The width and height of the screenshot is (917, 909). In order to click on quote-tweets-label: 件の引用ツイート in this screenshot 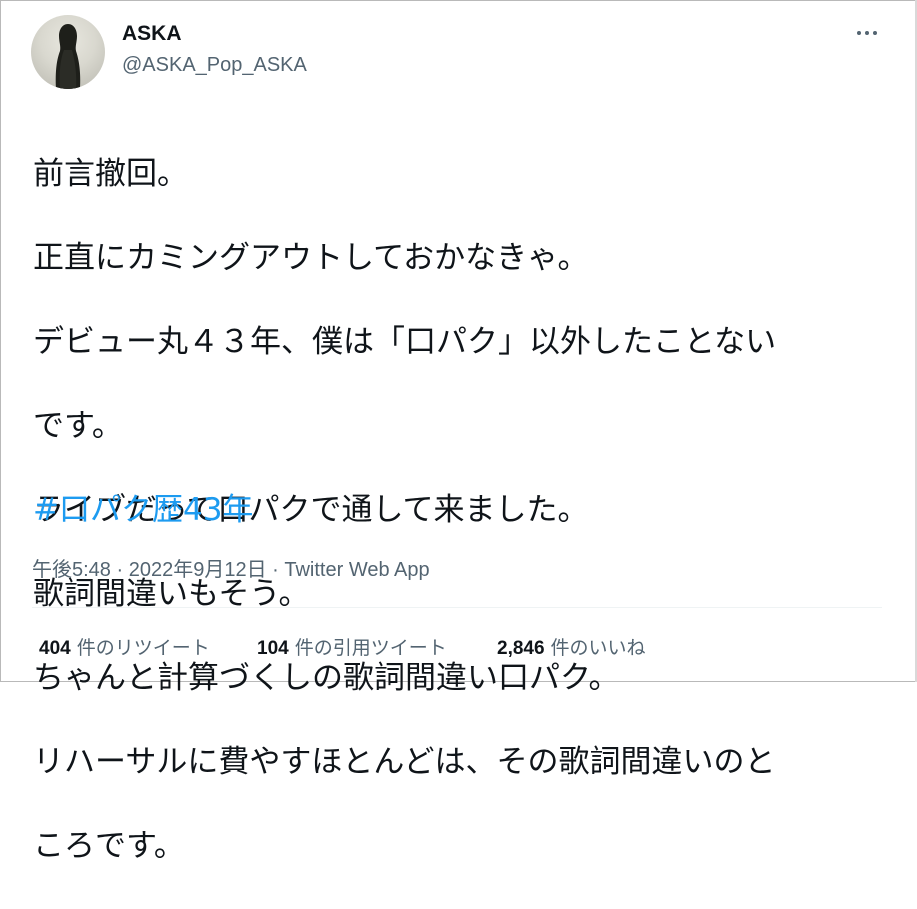, I will do `click(370, 648)`.